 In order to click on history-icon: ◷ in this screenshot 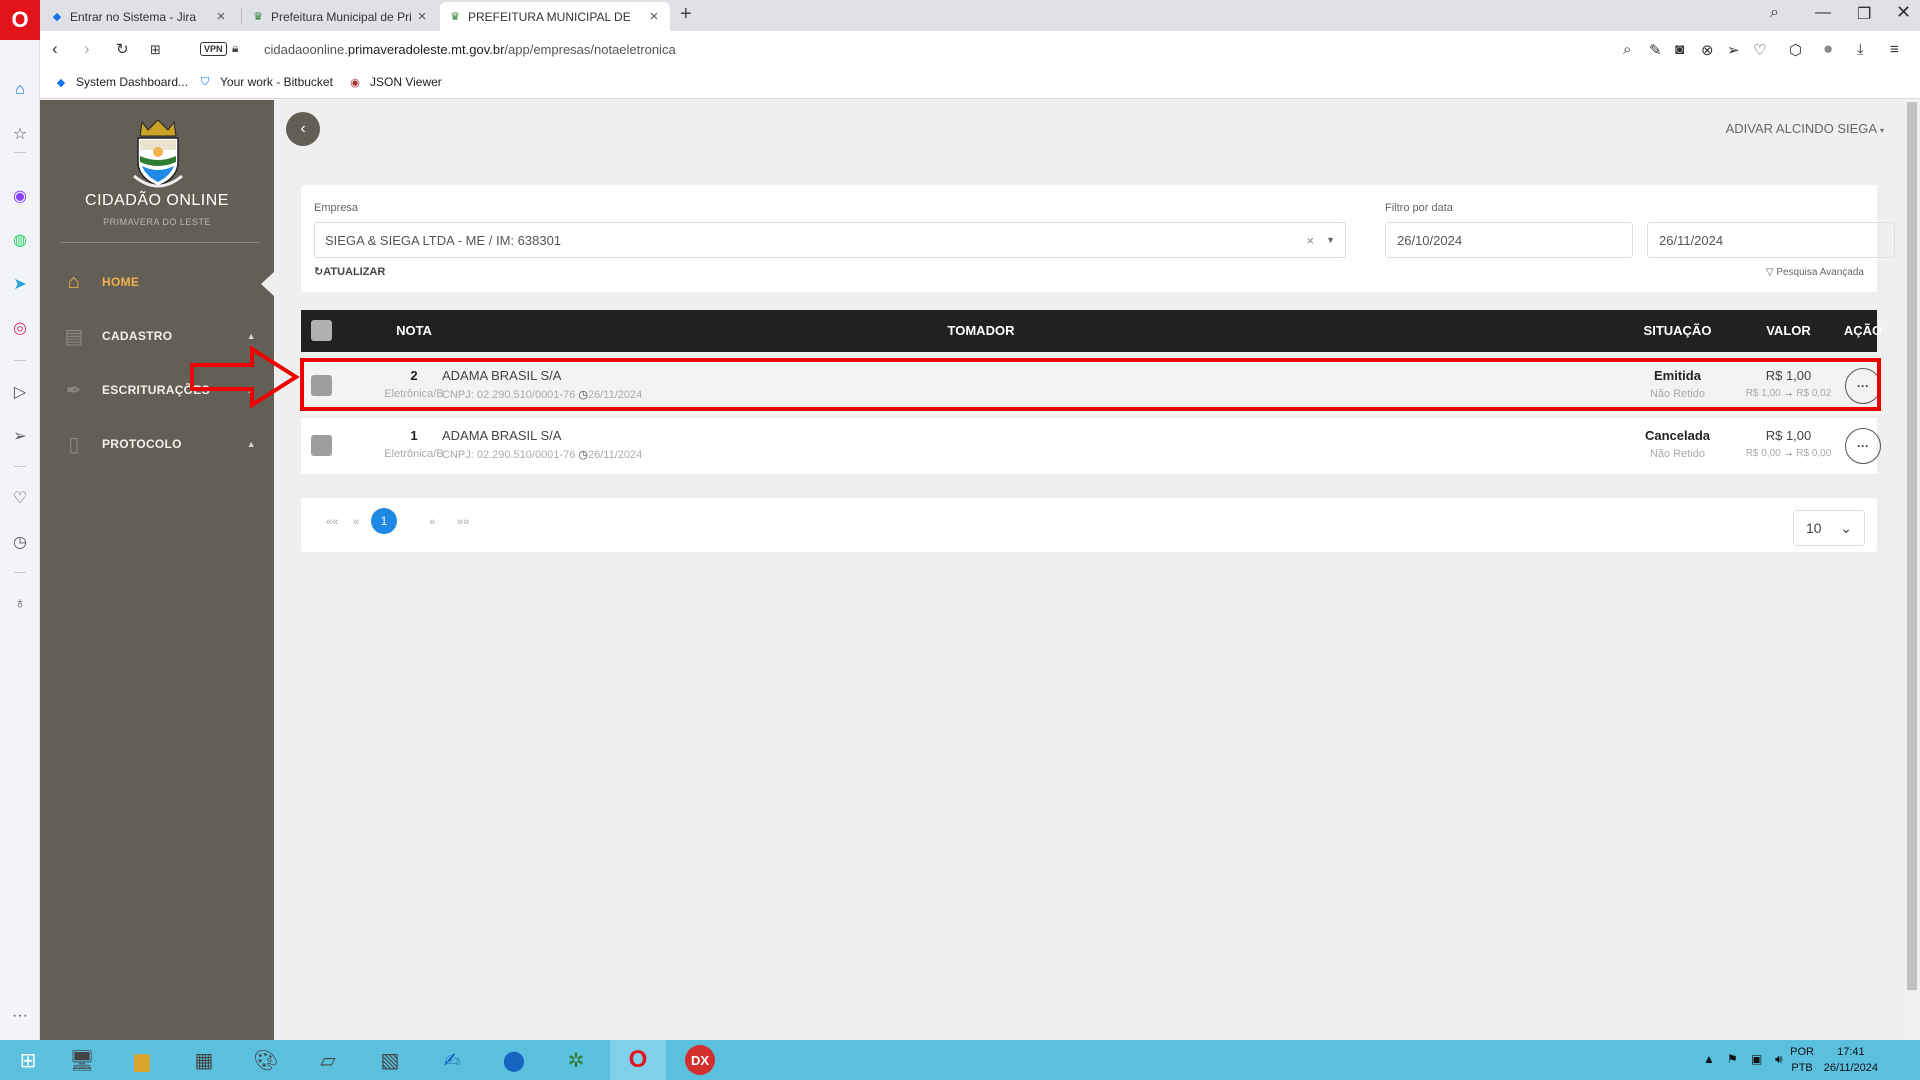, I will do `click(20, 542)`.